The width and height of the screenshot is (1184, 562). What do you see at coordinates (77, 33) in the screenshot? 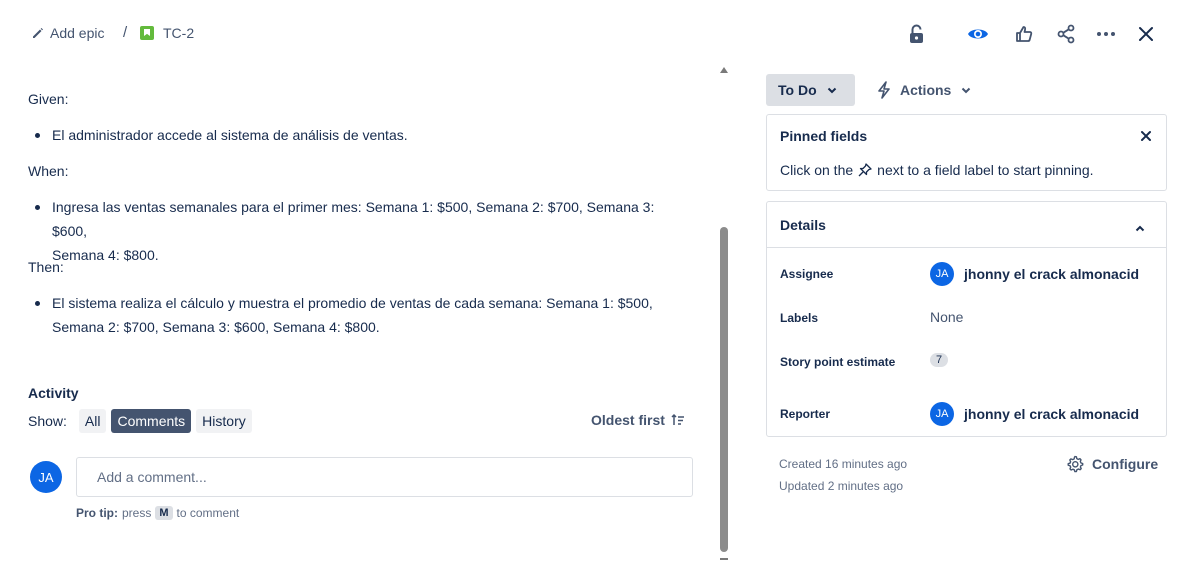
I see `add-epic-label: Add epic` at bounding box center [77, 33].